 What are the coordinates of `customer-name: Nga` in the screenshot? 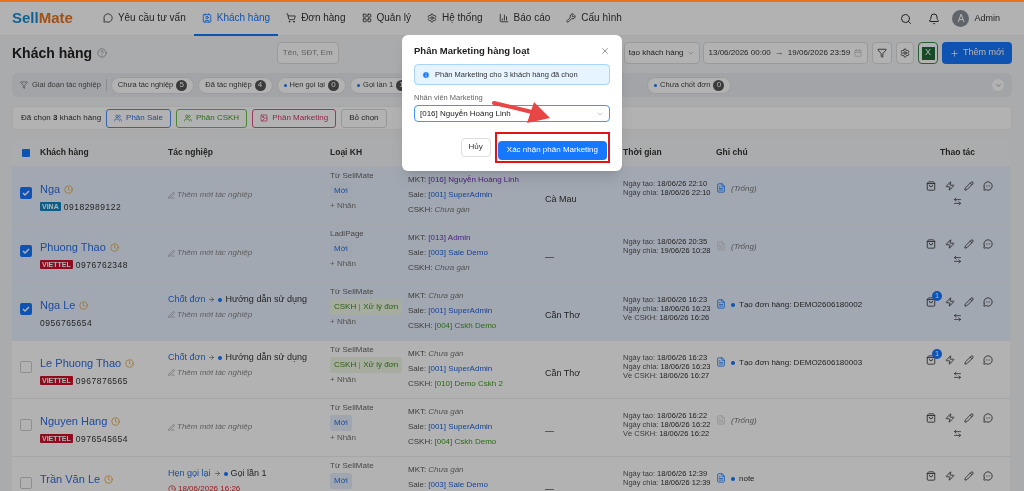 It's located at (50, 189).